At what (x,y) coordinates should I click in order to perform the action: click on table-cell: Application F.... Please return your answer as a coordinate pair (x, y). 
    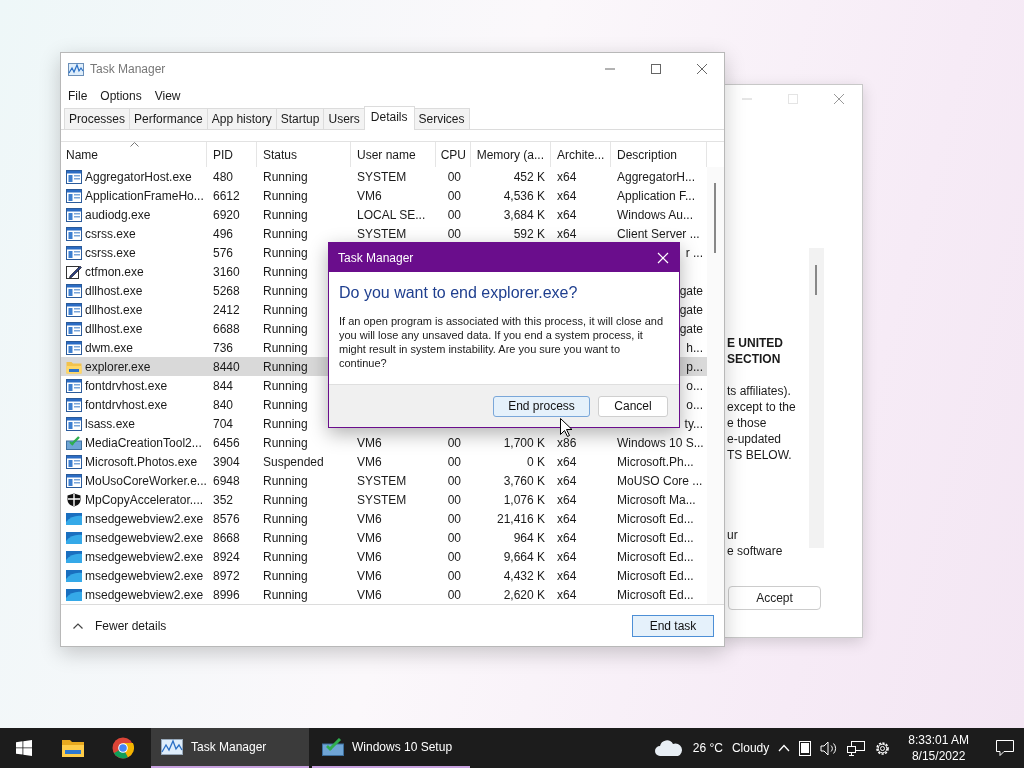
    Looking at the image, I should click on (656, 195).